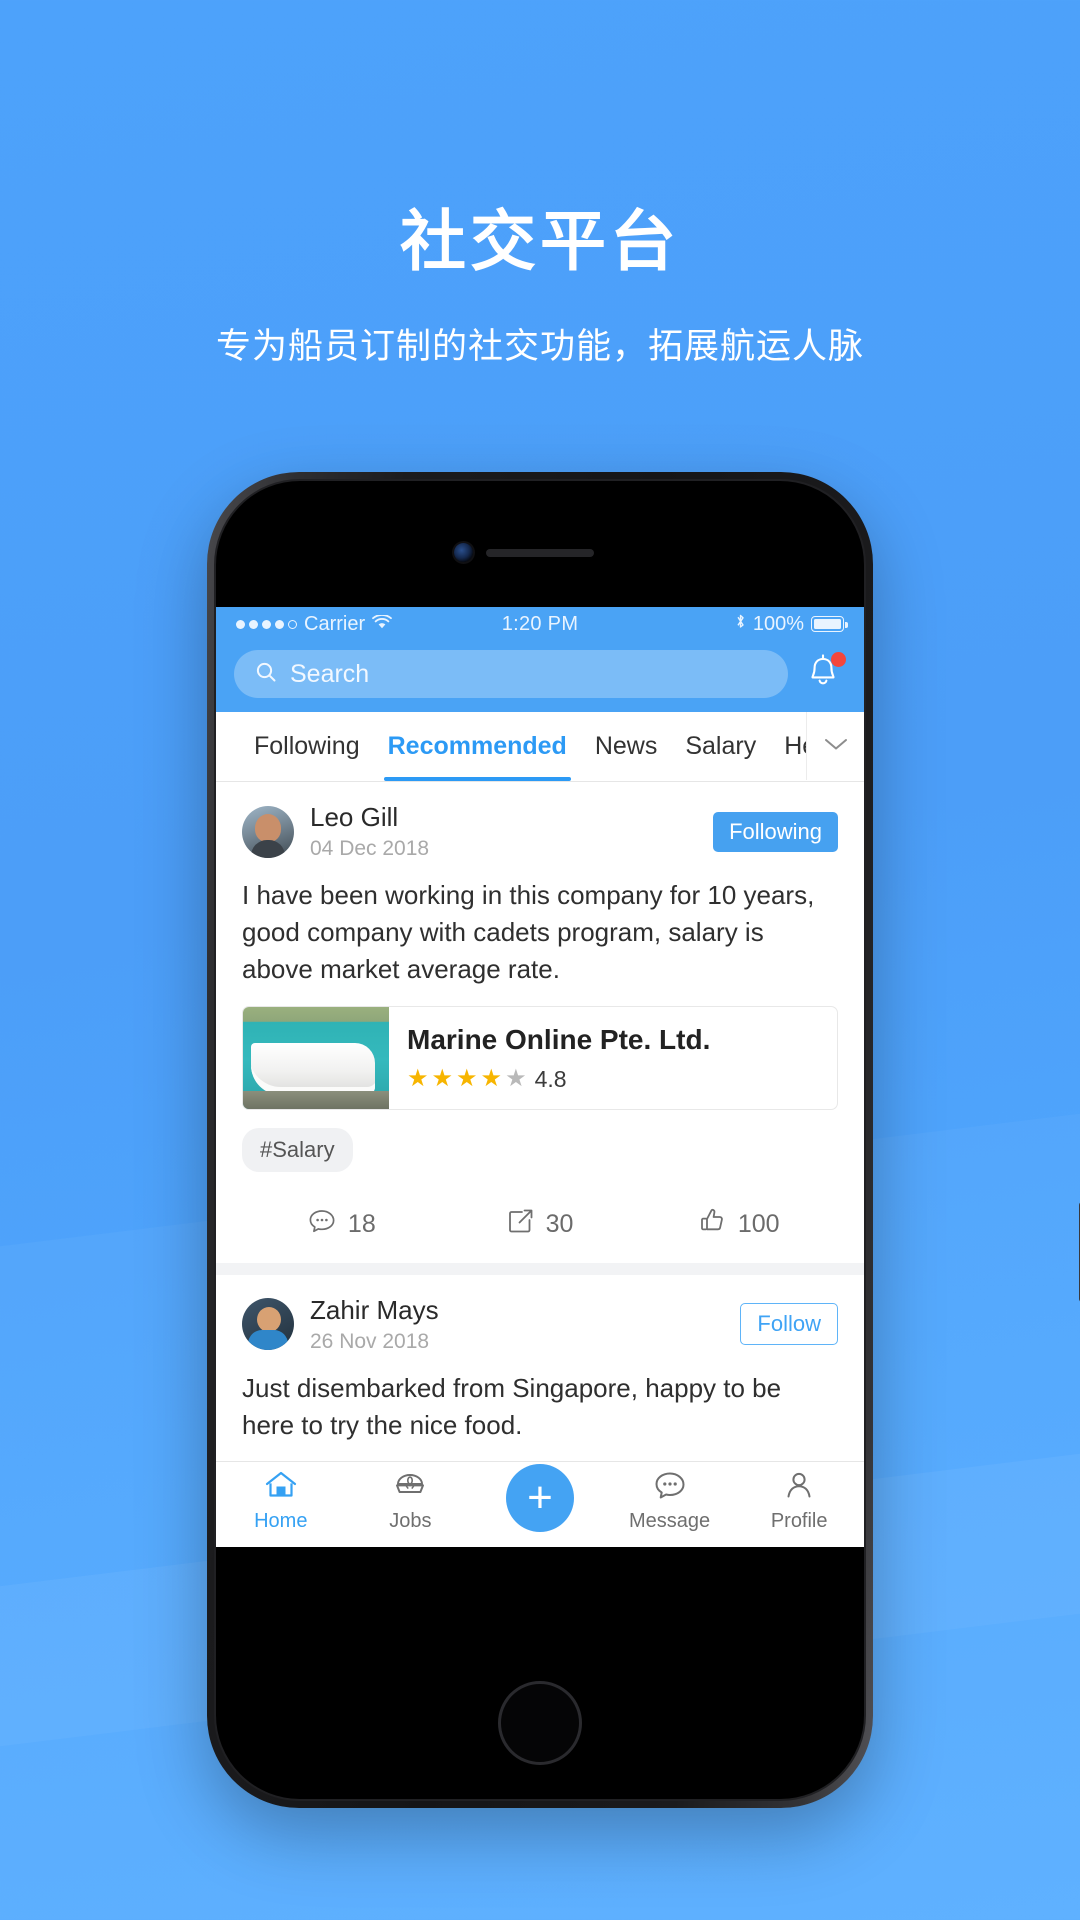 The image size is (1080, 1920). I want to click on entity-rating: ★ ★ ★ ★ ★ 4.8, so click(613, 1079).